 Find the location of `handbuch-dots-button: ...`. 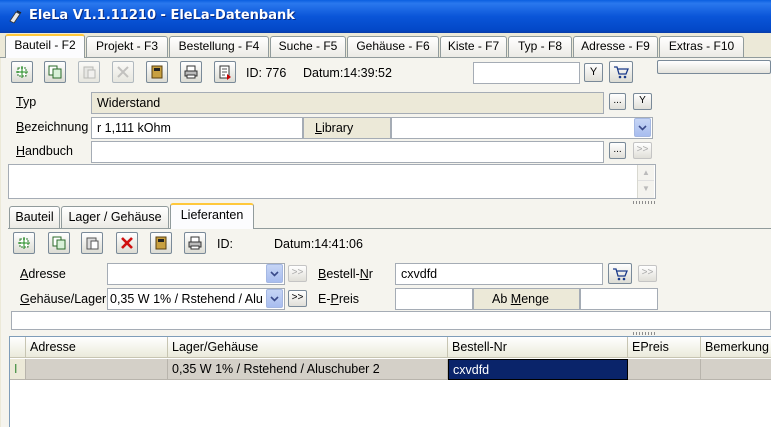

handbuch-dots-button: ... is located at coordinates (617, 150).